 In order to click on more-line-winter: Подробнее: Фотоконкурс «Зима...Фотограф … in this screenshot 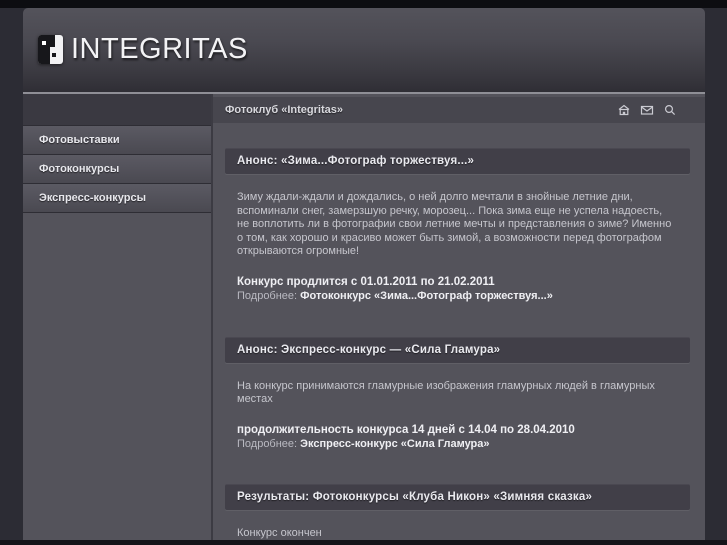, I will do `click(456, 296)`.